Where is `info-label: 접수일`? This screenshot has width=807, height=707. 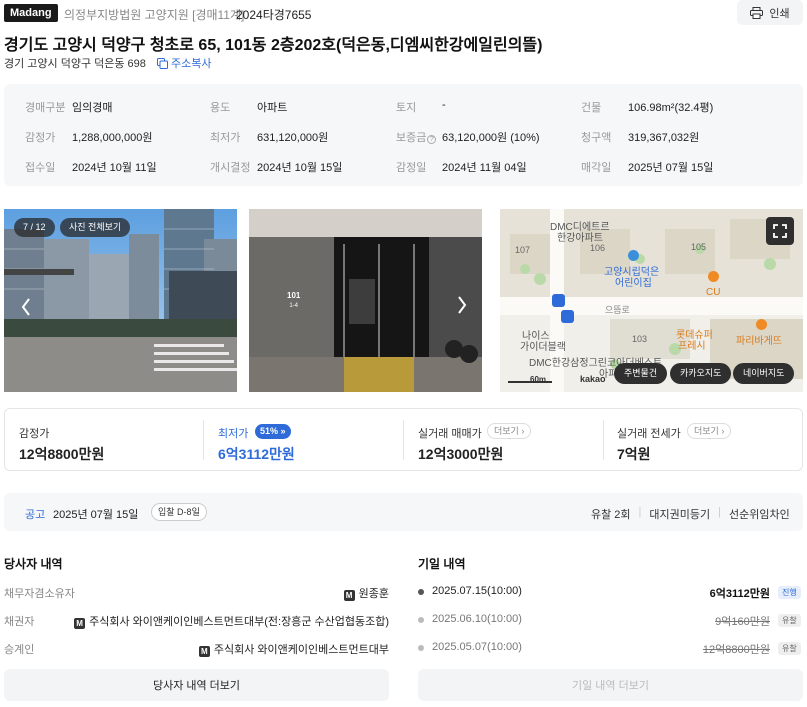 info-label: 접수일 is located at coordinates (40, 168).